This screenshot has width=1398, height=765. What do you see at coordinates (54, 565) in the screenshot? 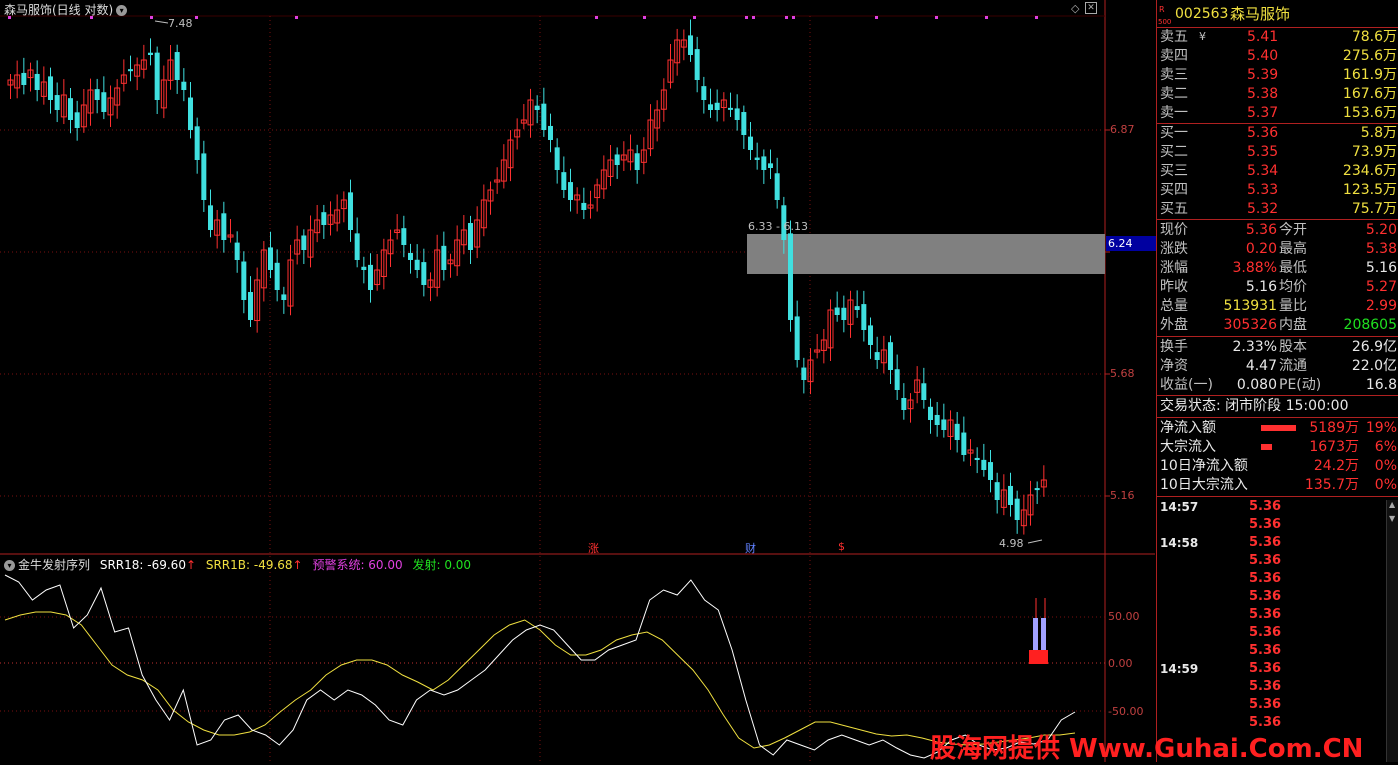
I see `indicator-name: 金牛发射序列` at bounding box center [54, 565].